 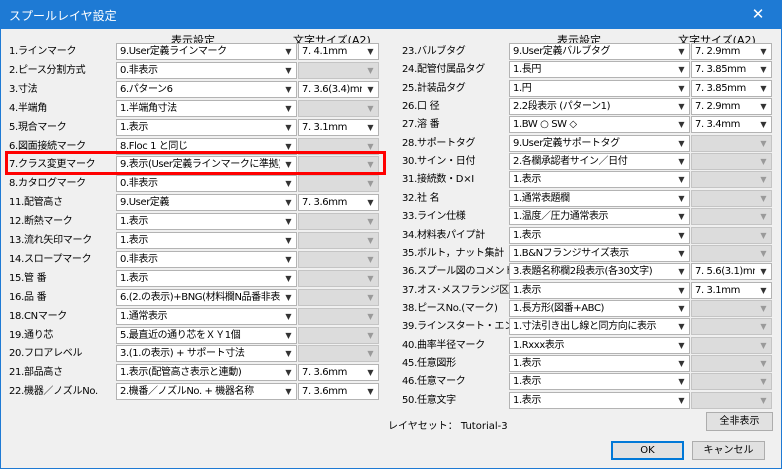 I want to click on setting-label: 1.ラインマーク, so click(x=43, y=51).